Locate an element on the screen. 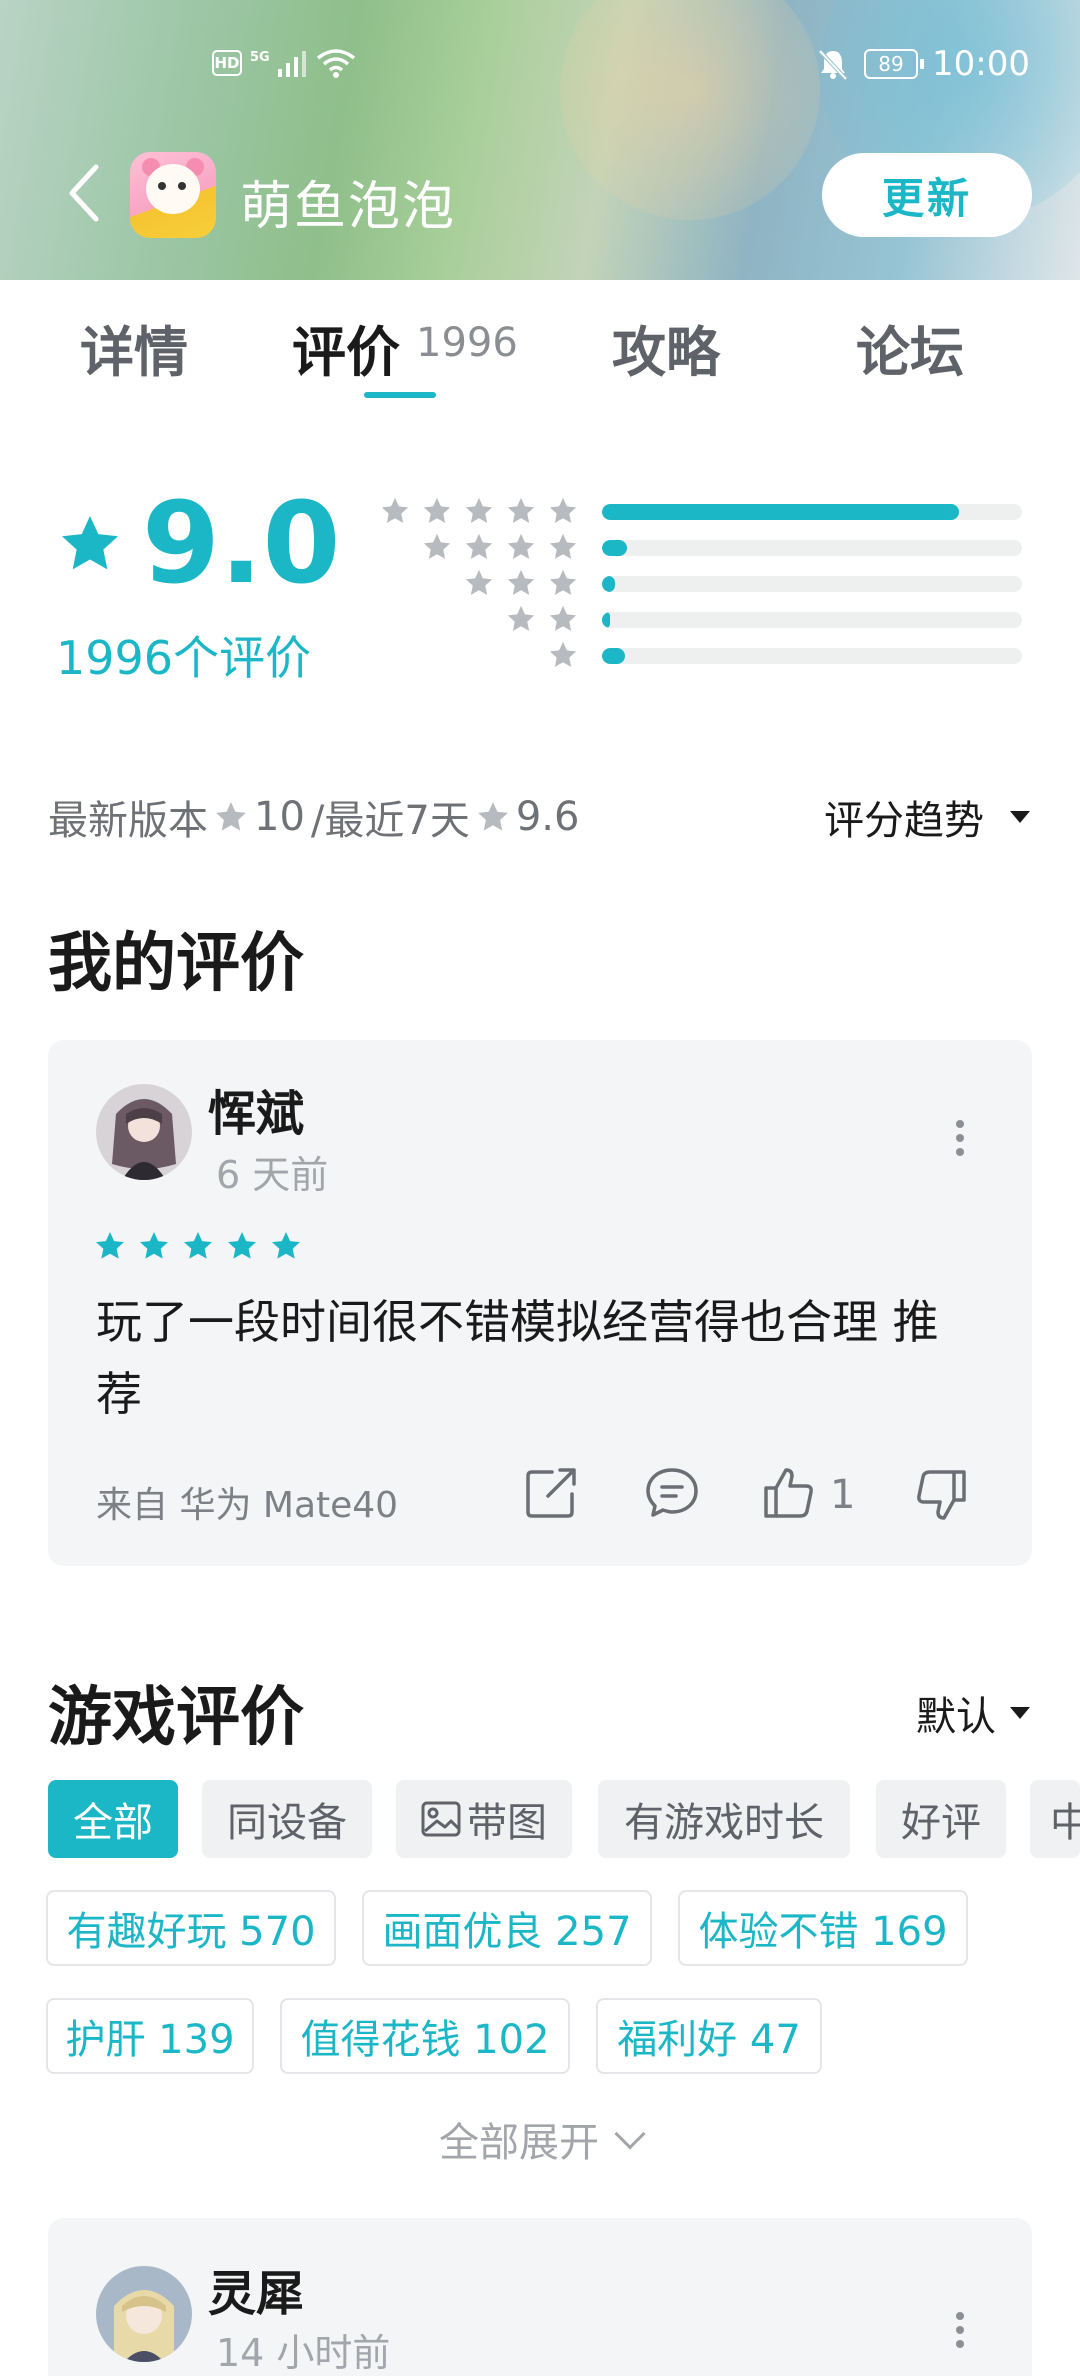  review-device: 来自 华为 Mate40 is located at coordinates (247, 1505).